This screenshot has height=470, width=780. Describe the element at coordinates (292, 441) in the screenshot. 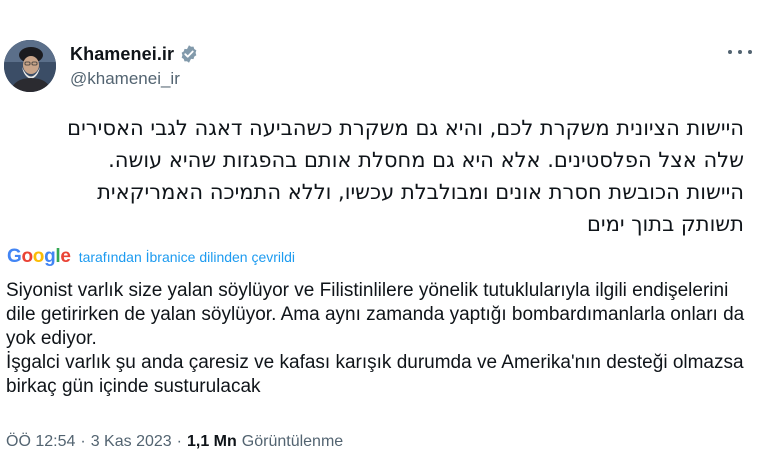

I see `views-label: Görüntülenme` at that location.